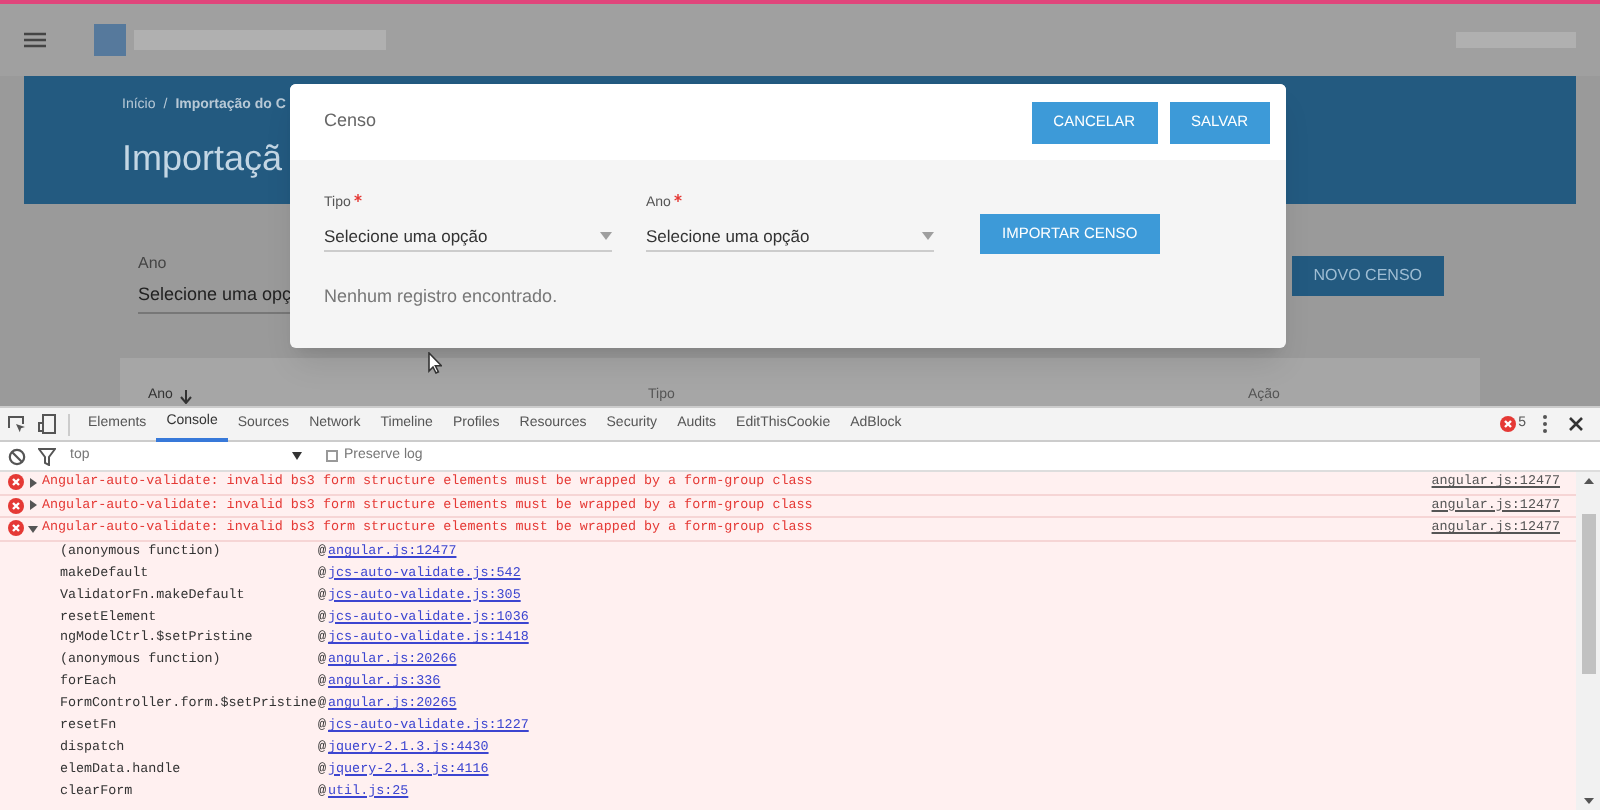 Image resolution: width=1600 pixels, height=810 pixels. What do you see at coordinates (441, 297) in the screenshot?
I see `empty-message: Nenhum registro encontrado.` at bounding box center [441, 297].